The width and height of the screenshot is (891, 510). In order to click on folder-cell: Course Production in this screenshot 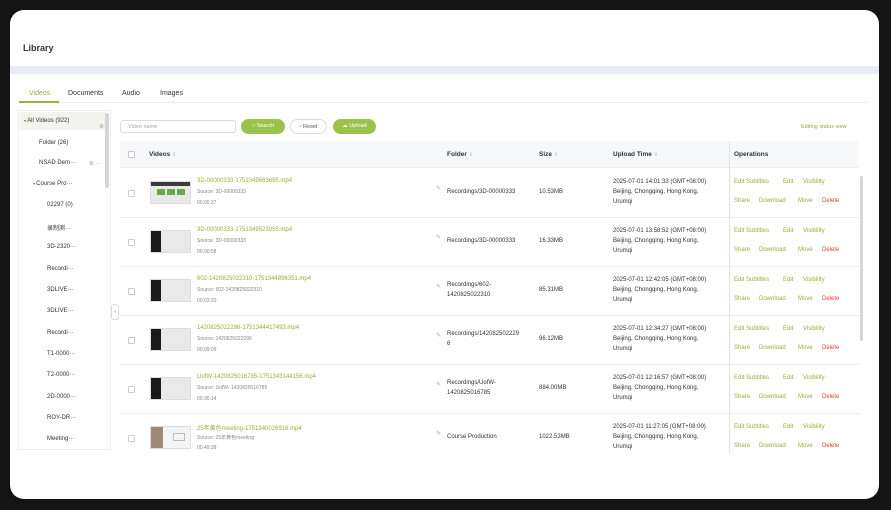, I will do `click(472, 437)`.